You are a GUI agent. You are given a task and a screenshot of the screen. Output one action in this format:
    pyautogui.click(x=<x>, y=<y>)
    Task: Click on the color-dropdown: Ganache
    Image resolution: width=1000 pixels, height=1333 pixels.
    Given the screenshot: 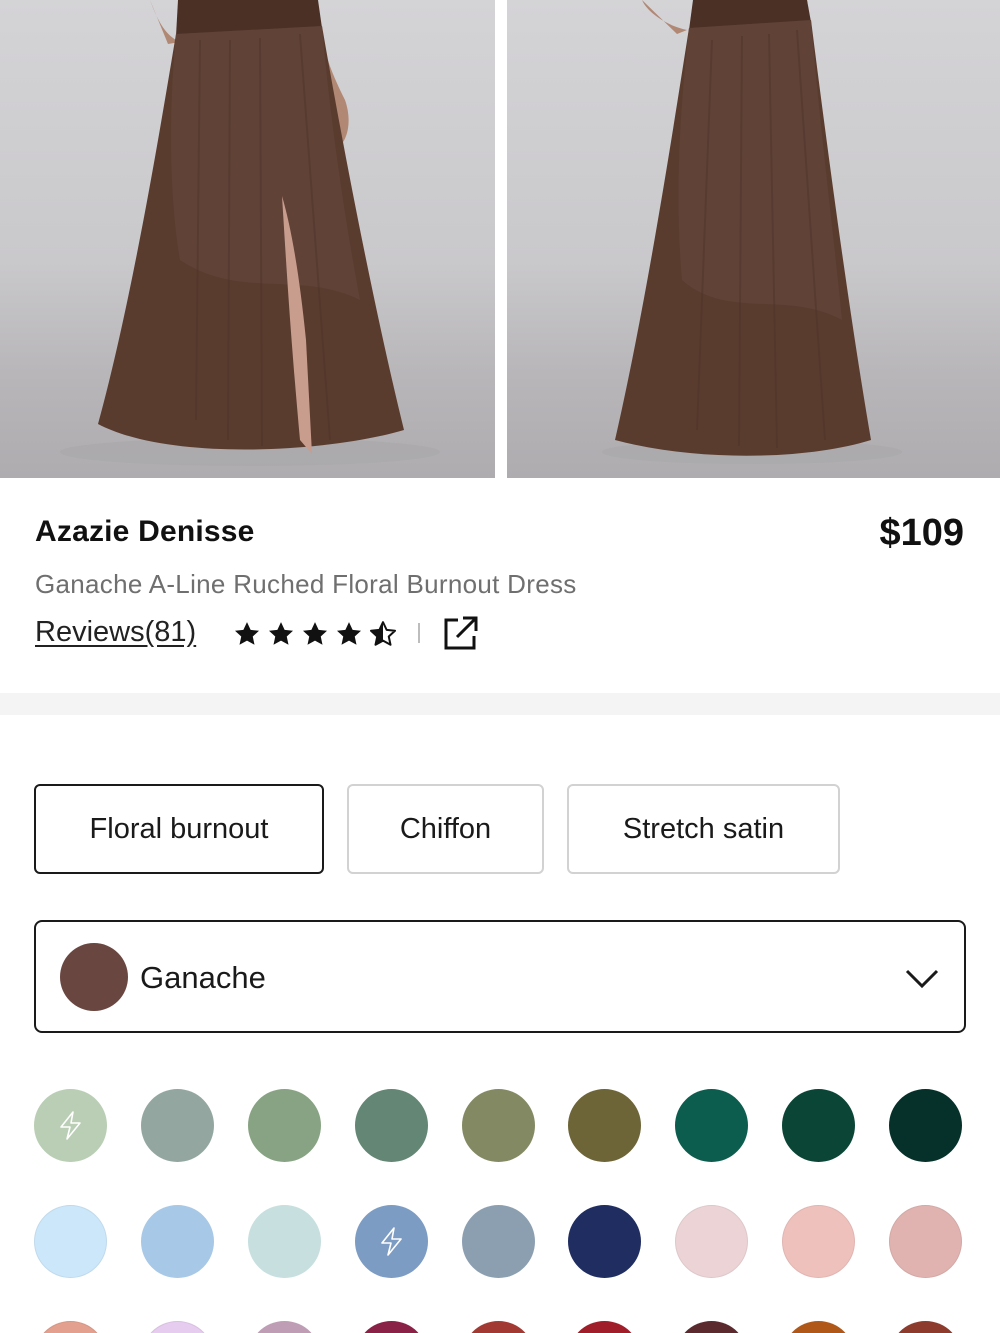 What is the action you would take?
    pyautogui.click(x=500, y=976)
    